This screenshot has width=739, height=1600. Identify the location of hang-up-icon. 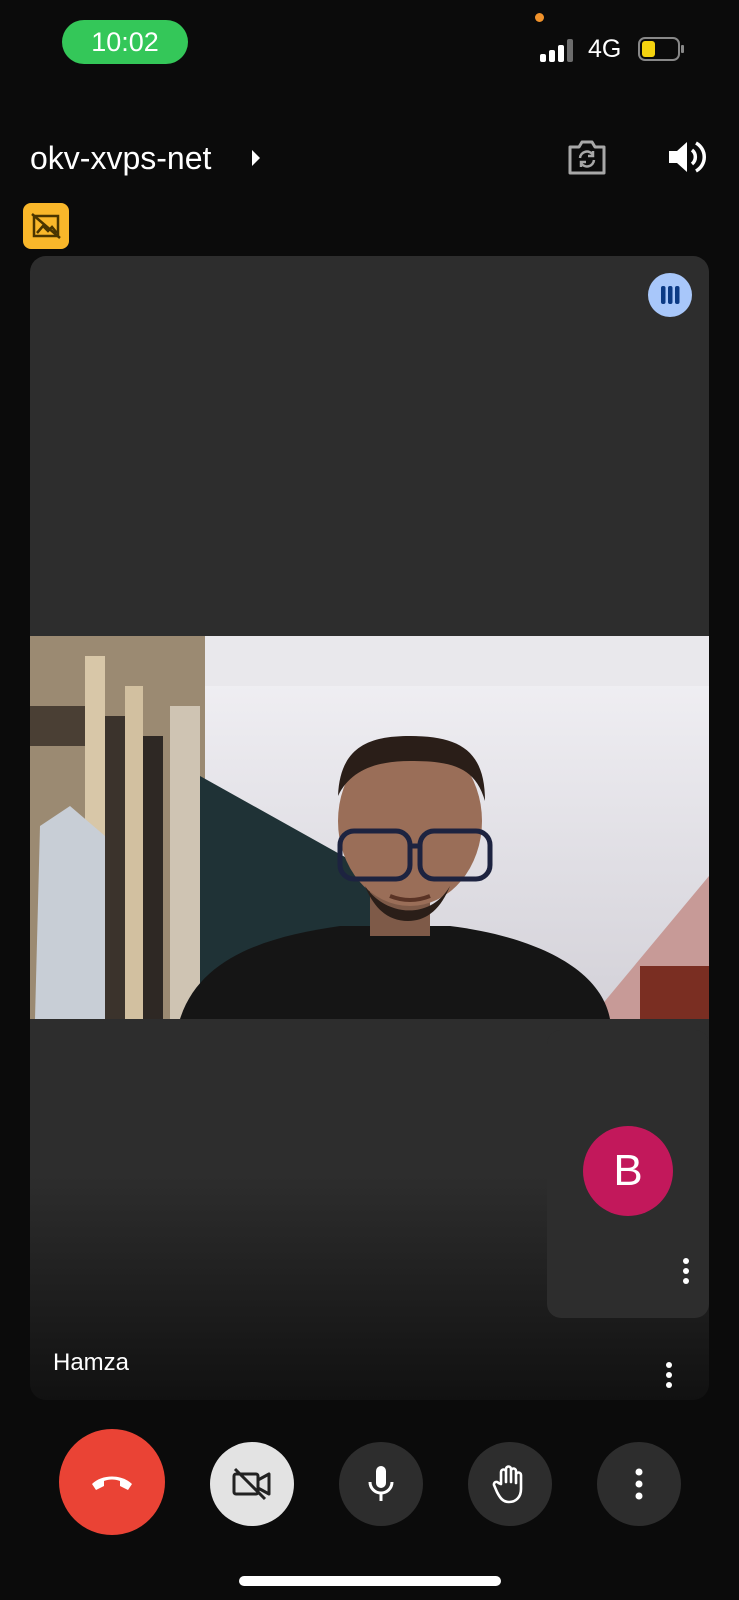
(112, 1483).